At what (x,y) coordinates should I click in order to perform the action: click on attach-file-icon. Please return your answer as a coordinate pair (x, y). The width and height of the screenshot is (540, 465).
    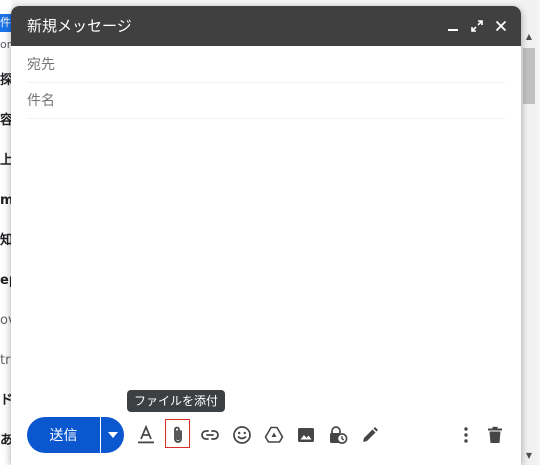
    Looking at the image, I should click on (178, 435).